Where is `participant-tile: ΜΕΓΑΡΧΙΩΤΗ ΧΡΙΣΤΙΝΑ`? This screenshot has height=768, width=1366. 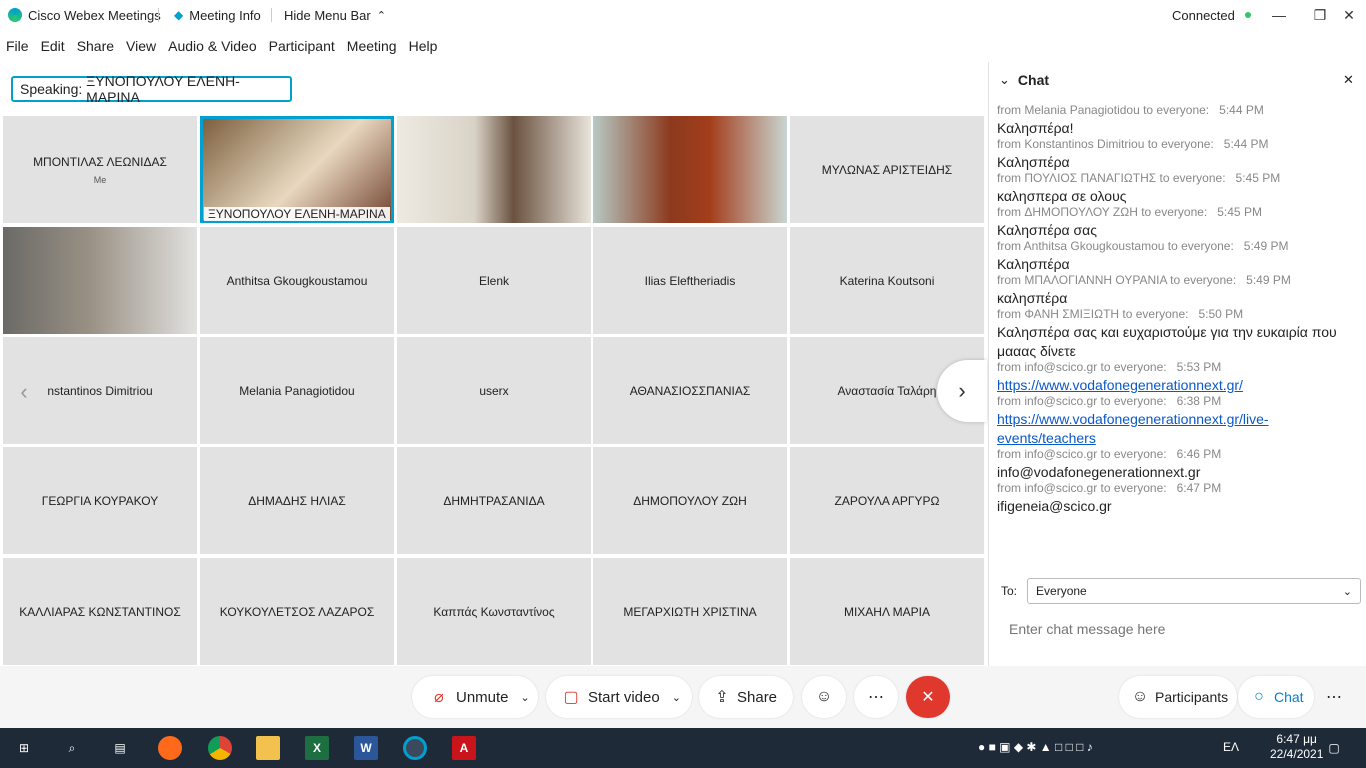
participant-tile: ΜΕΓΑΡΧΙΩΤΗ ΧΡΙΣΤΙΝΑ is located at coordinates (690, 611).